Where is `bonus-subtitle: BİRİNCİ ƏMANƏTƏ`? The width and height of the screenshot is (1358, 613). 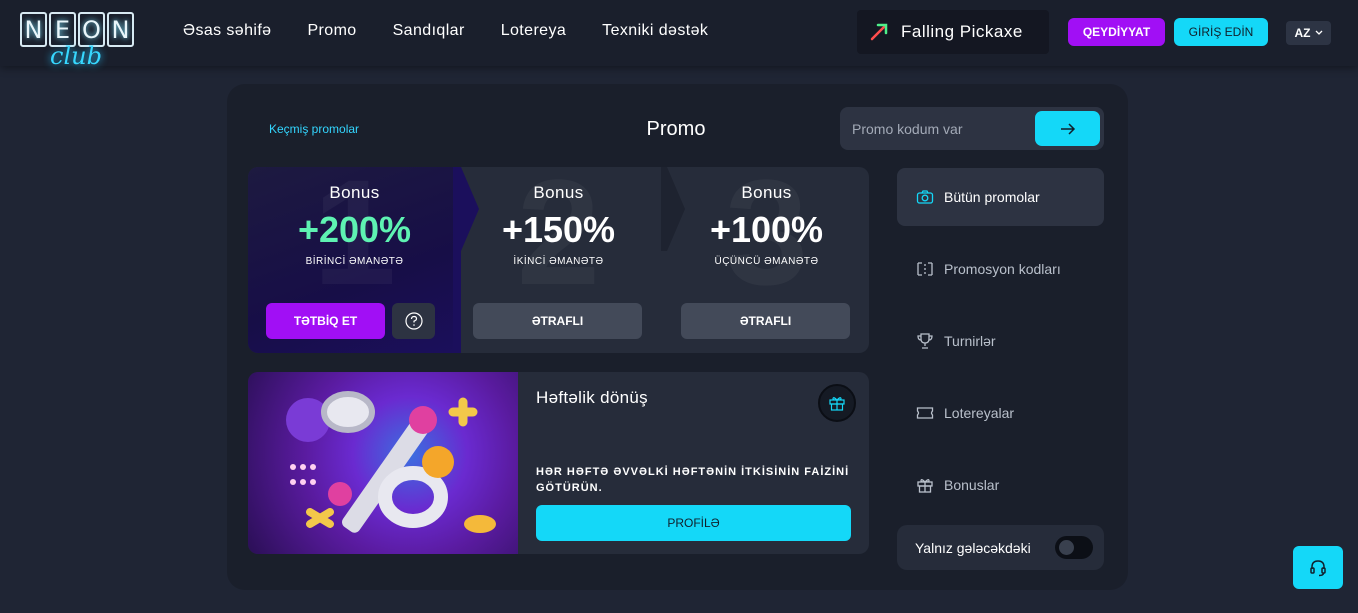
bonus-subtitle: BİRİNCİ ƏMANƏTƏ is located at coordinates (354, 261).